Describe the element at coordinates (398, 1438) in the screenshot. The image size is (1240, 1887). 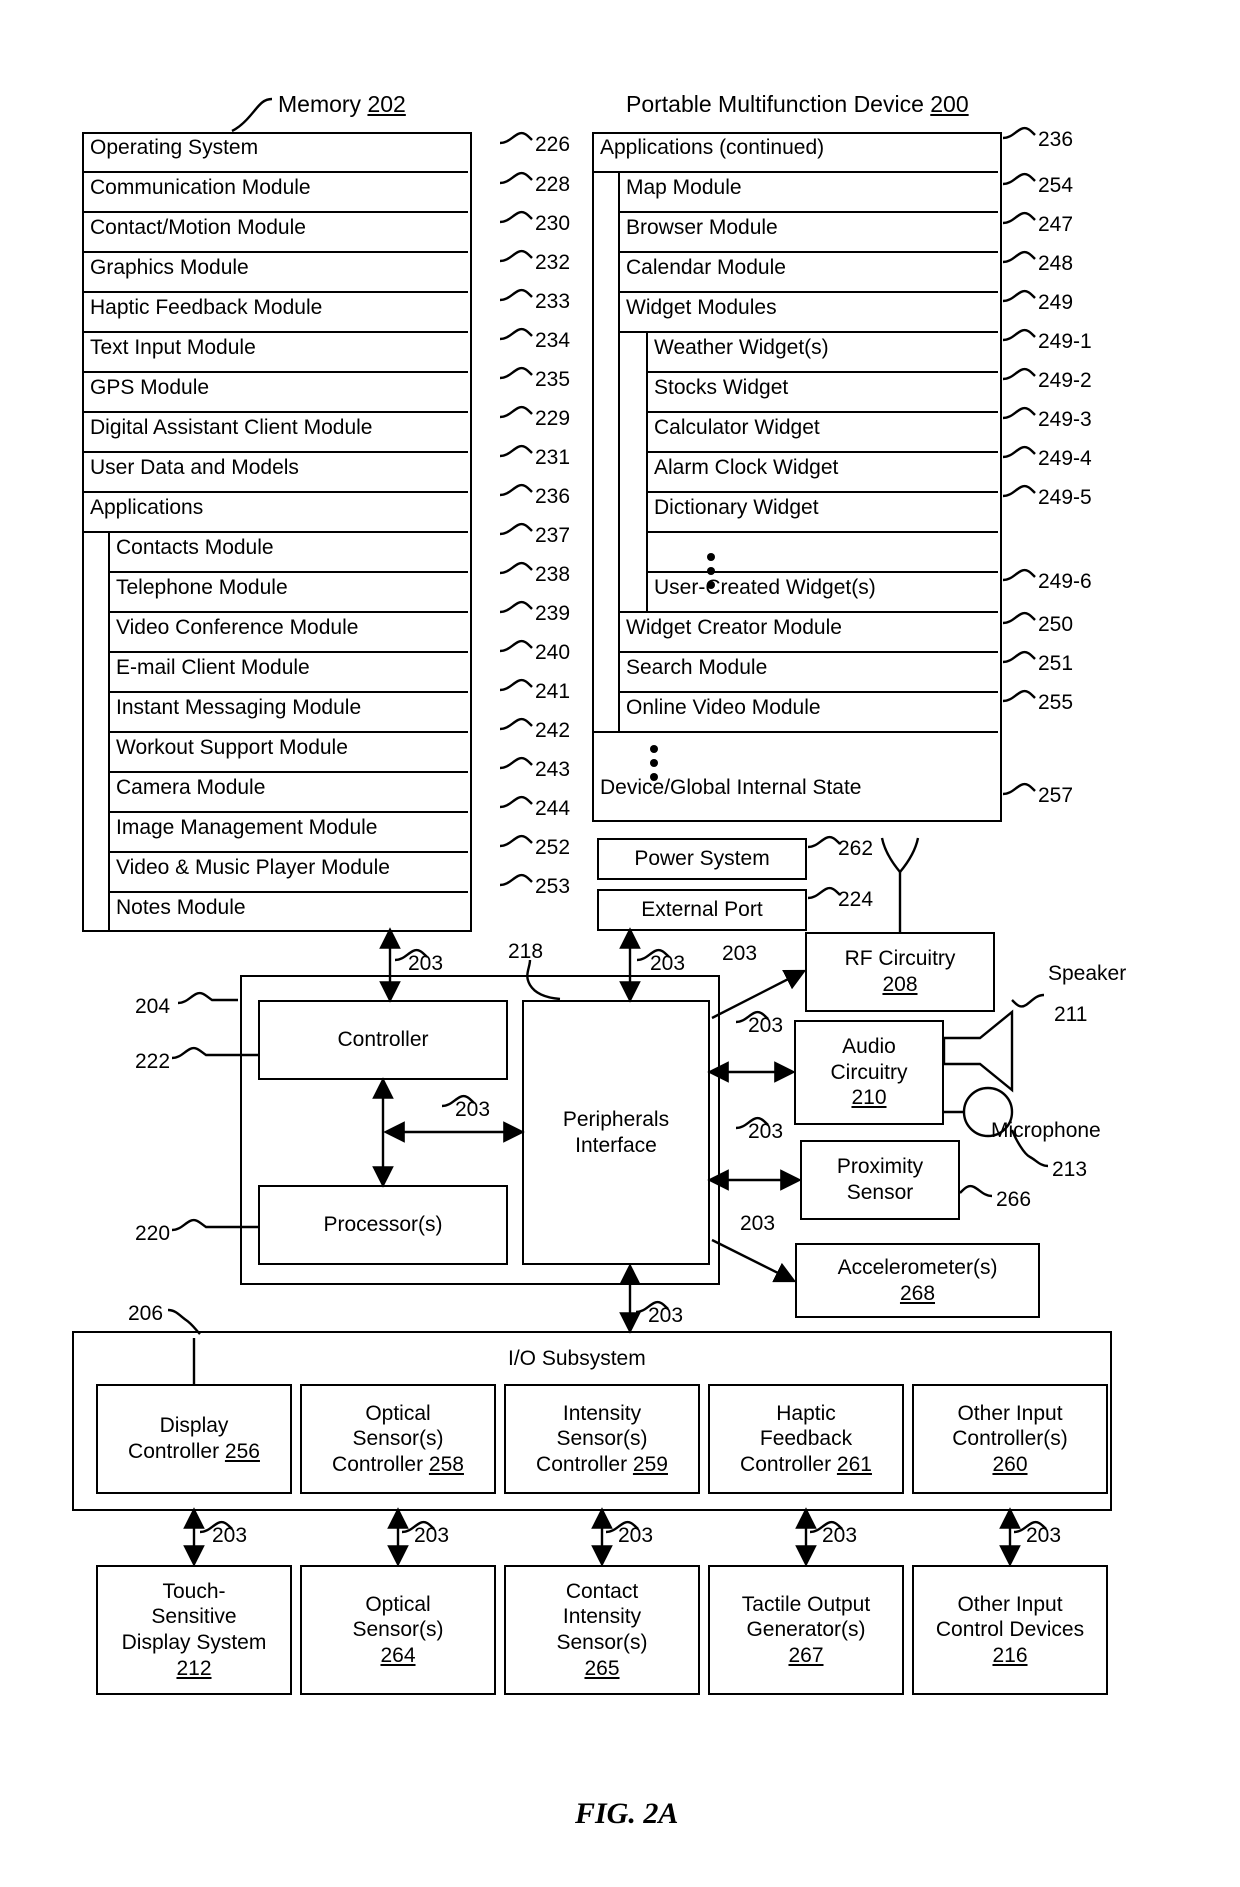
I see `optical-sensor-controller-label: Optical Sensor(s) Controller 258` at that location.